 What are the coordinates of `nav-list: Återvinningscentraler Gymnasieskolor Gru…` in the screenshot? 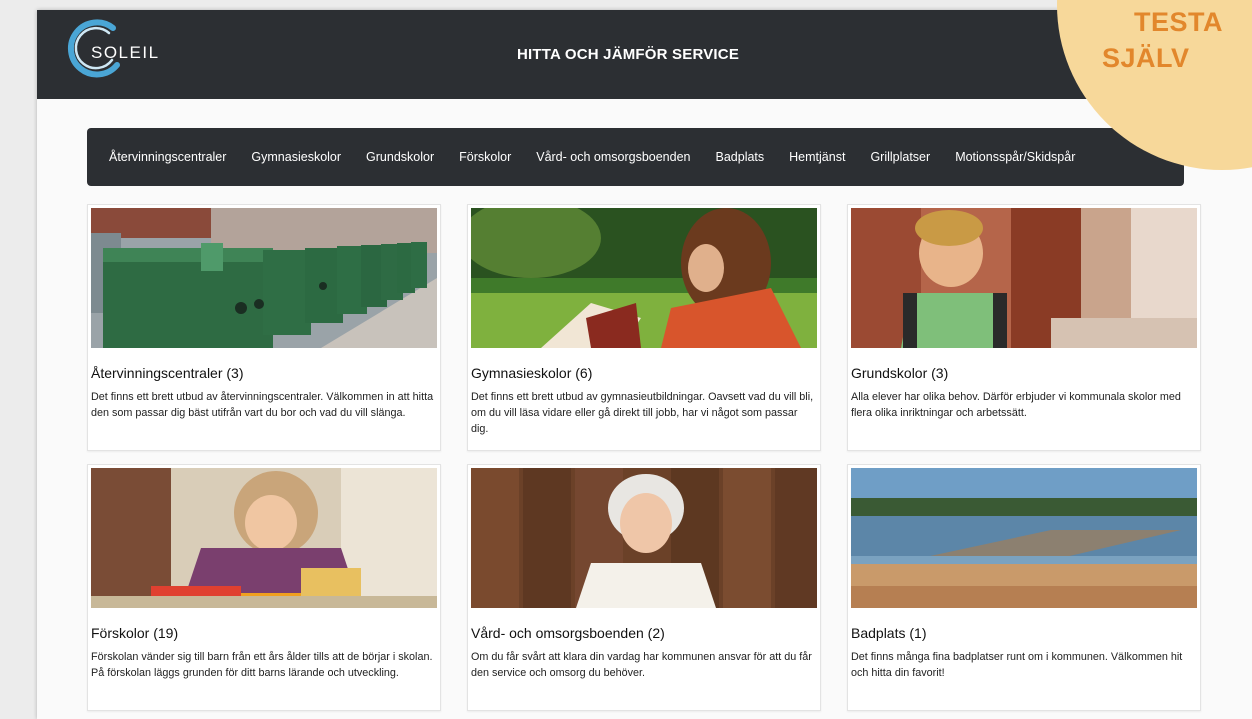 It's located at (635, 157).